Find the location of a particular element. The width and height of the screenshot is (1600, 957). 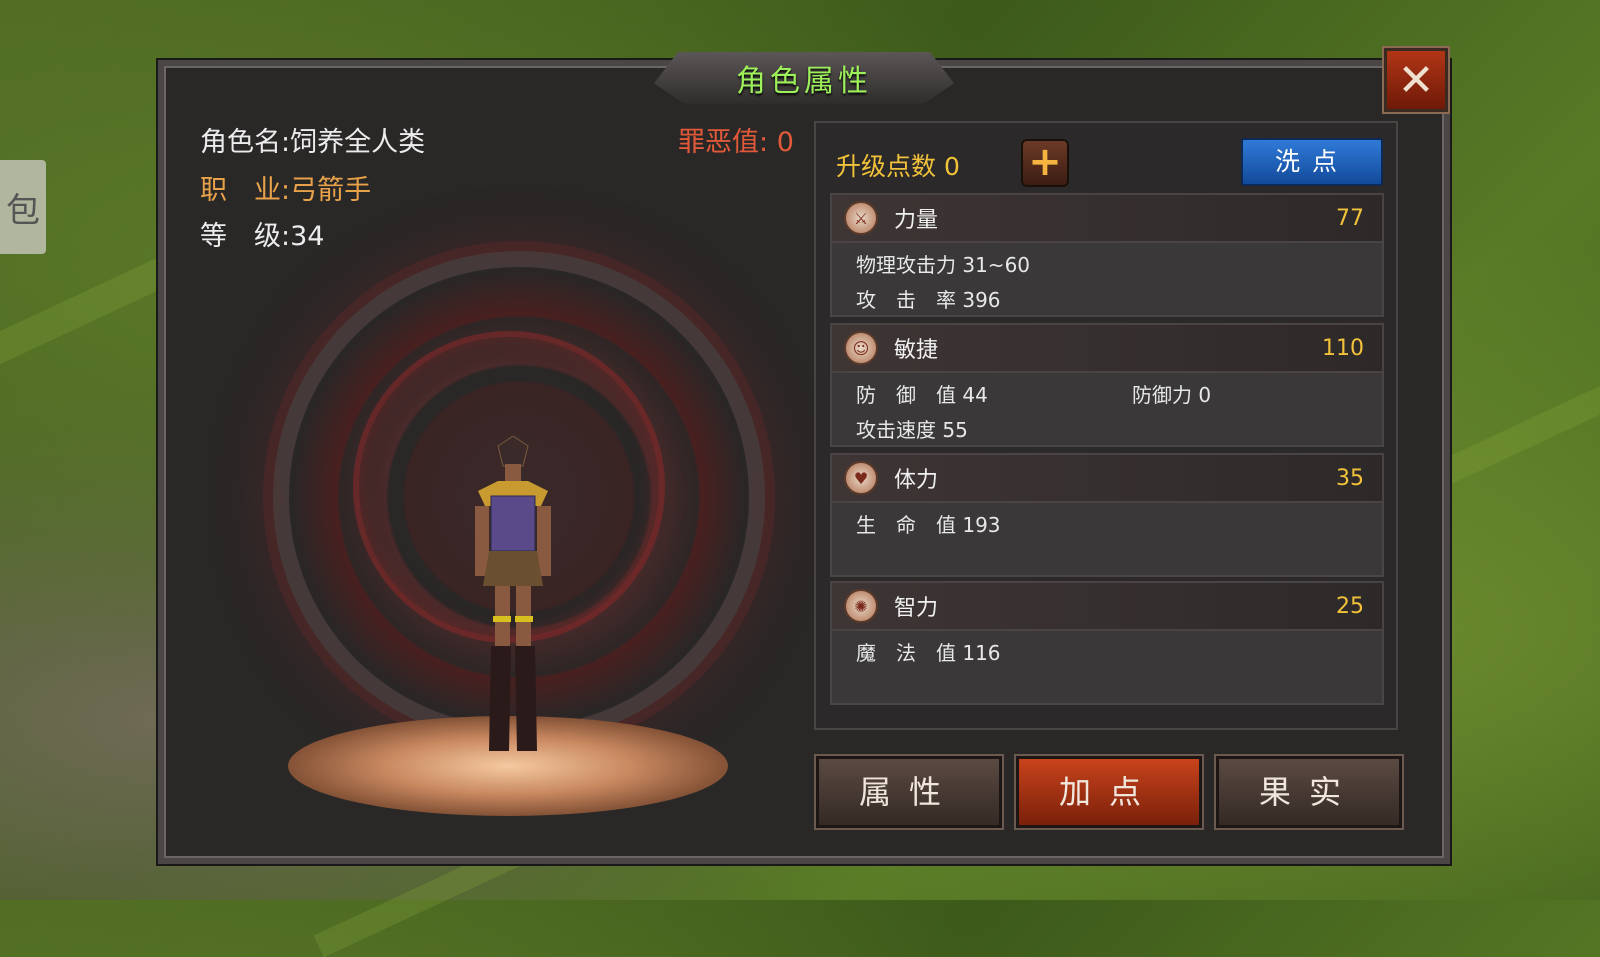

stat-agility: ☺ 敏捷 110 防 御 值 44 防御力 0 攻击速度 55 is located at coordinates (1107, 385).